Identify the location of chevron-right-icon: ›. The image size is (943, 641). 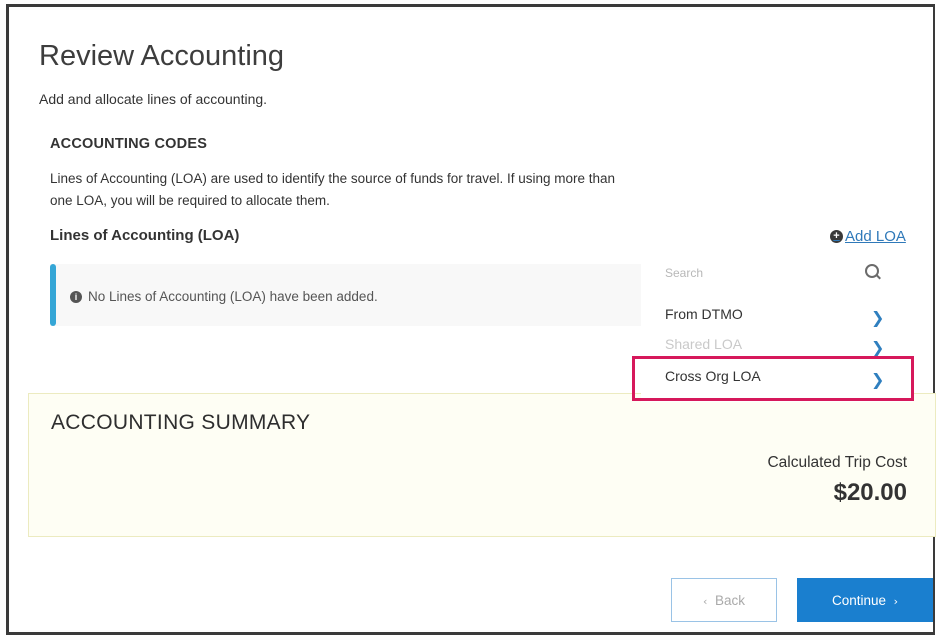
(895, 601).